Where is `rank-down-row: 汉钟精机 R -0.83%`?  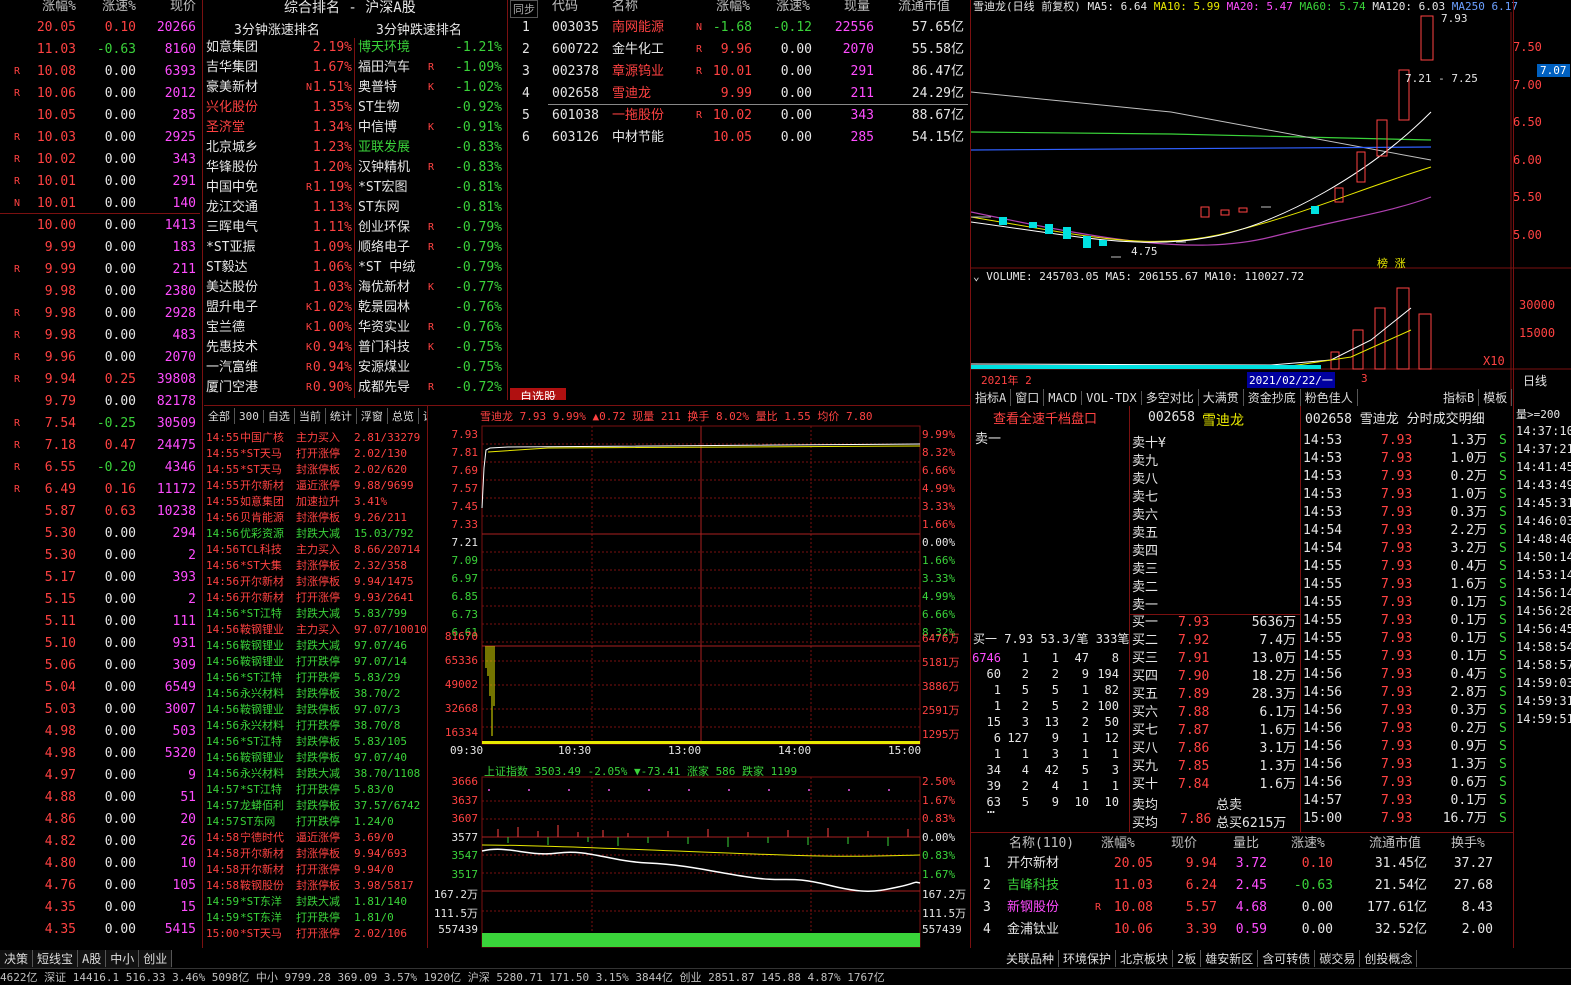 rank-down-row: 汉钟精机 R -0.83% is located at coordinates (431, 168).